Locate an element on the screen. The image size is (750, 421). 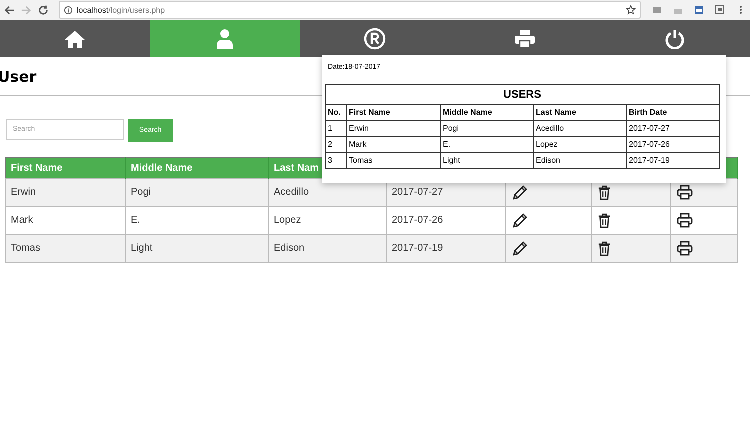
info-icon is located at coordinates (68, 10).